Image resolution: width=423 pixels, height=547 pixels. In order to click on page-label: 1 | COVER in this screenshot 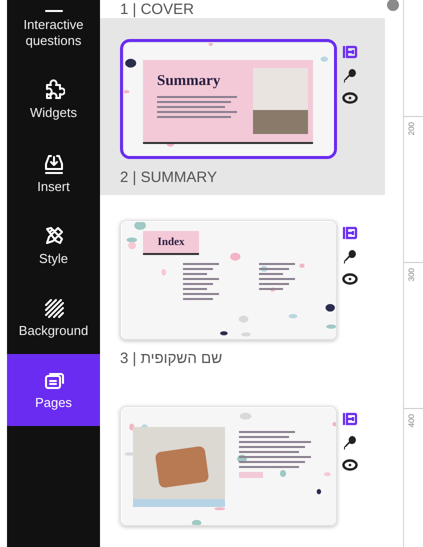, I will do `click(157, 10)`.